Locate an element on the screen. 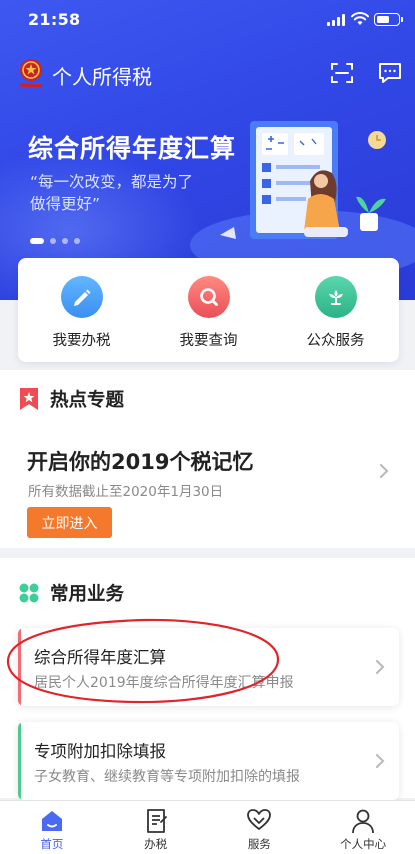 The width and height of the screenshot is (415, 854). hot-topic-title: 开启你的2019个税记忆 is located at coordinates (140, 461).